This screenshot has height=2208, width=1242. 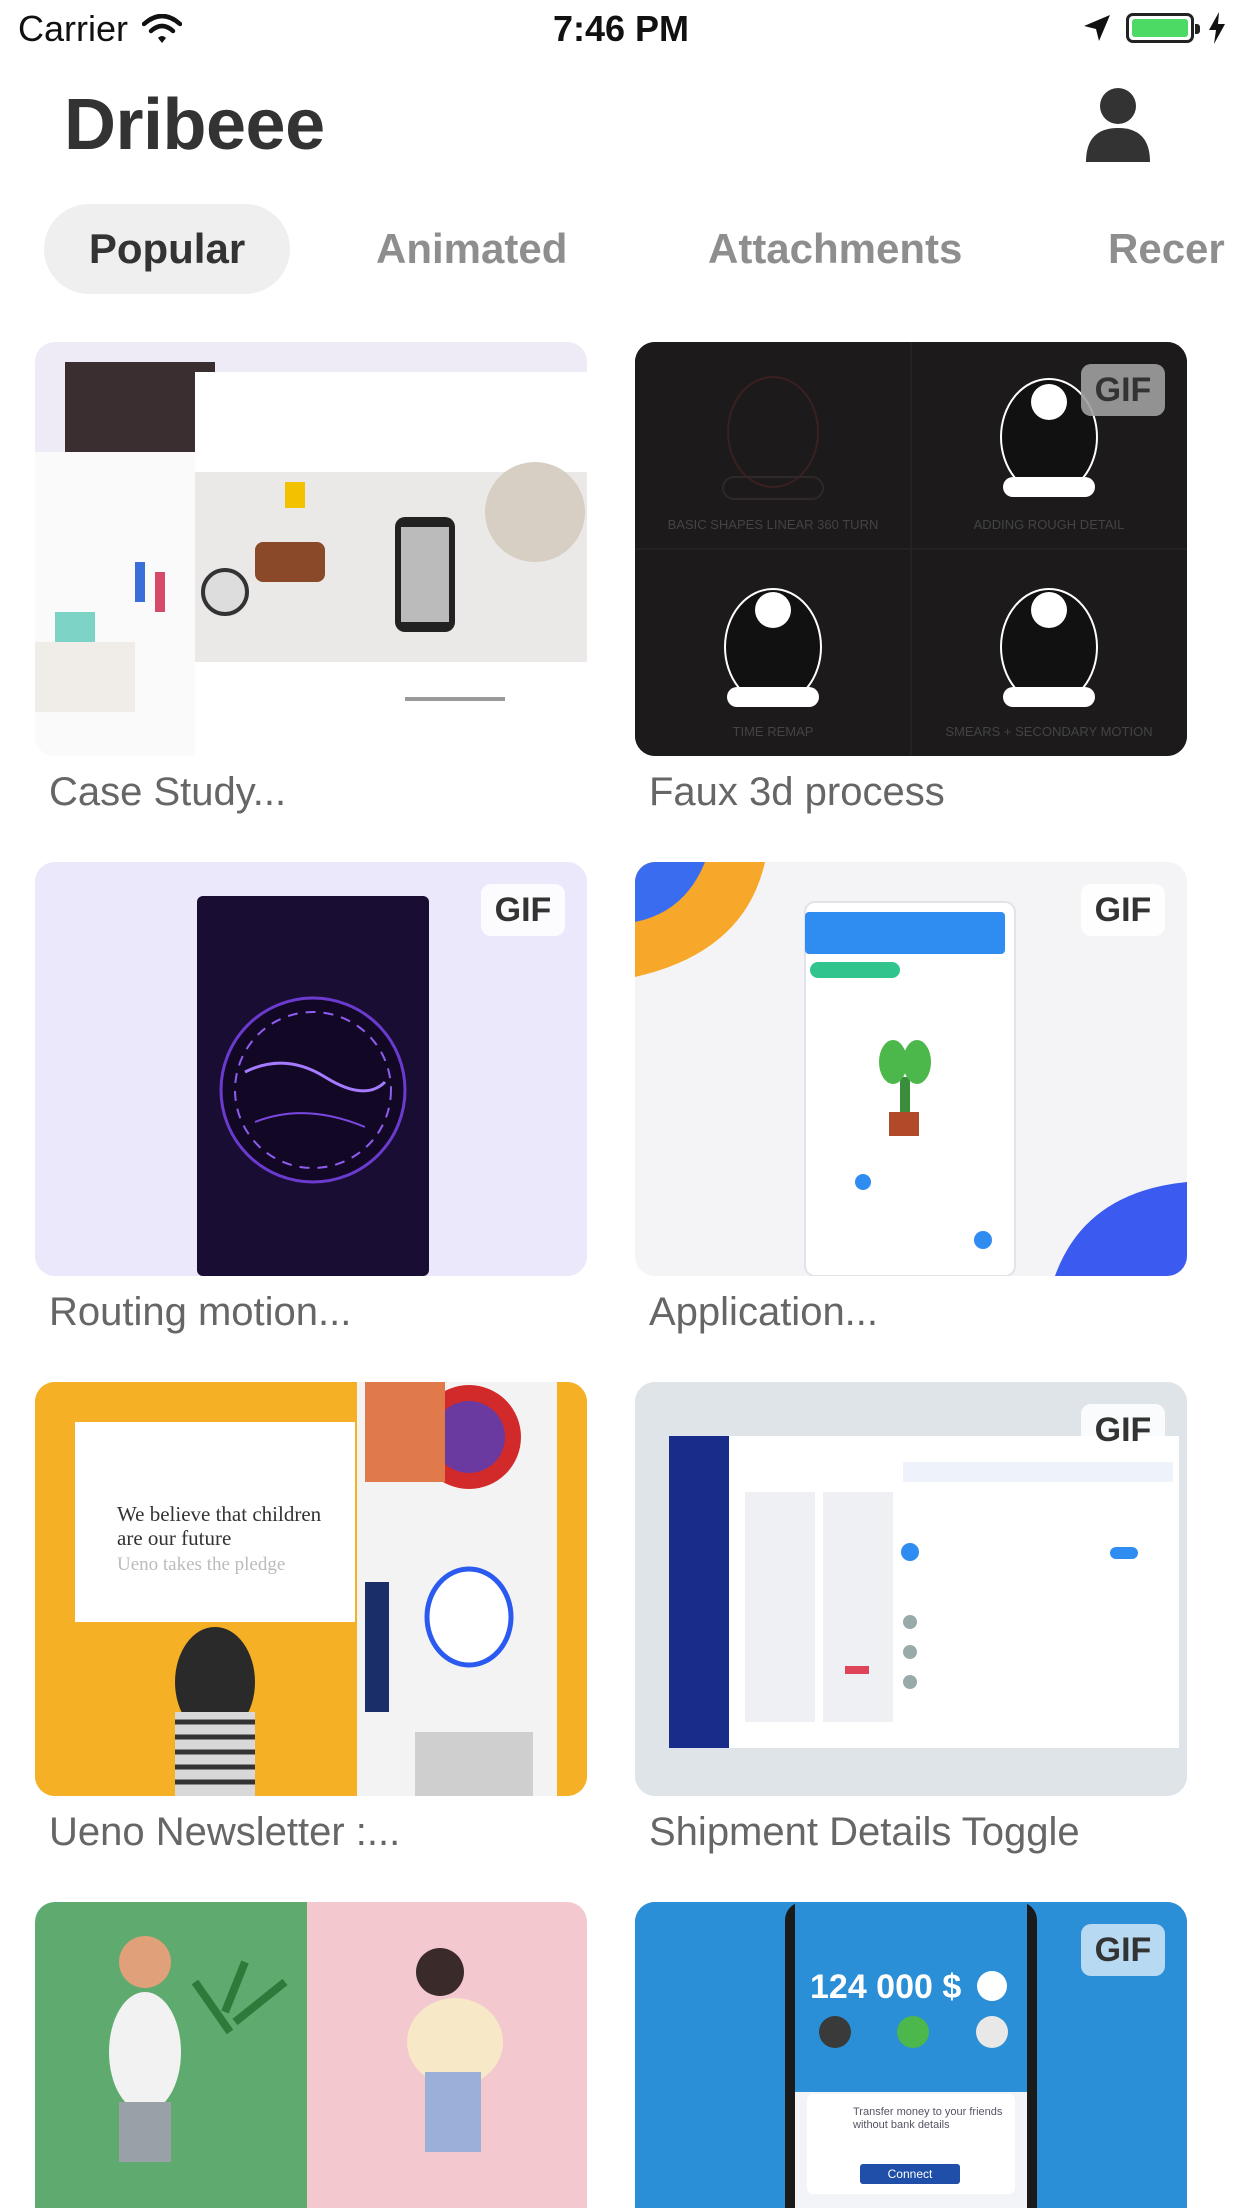 I want to click on battery-level, so click(x=1160, y=28).